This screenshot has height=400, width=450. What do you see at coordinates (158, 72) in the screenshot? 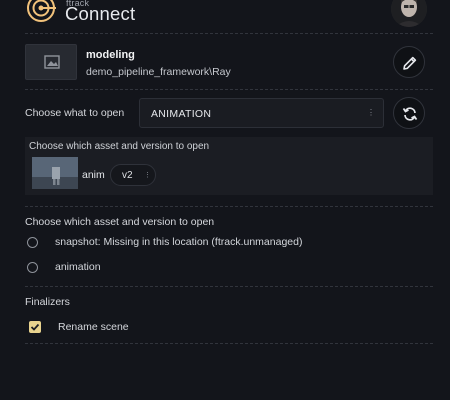
I see `context-path: demo_pipeline_framework\Ray` at bounding box center [158, 72].